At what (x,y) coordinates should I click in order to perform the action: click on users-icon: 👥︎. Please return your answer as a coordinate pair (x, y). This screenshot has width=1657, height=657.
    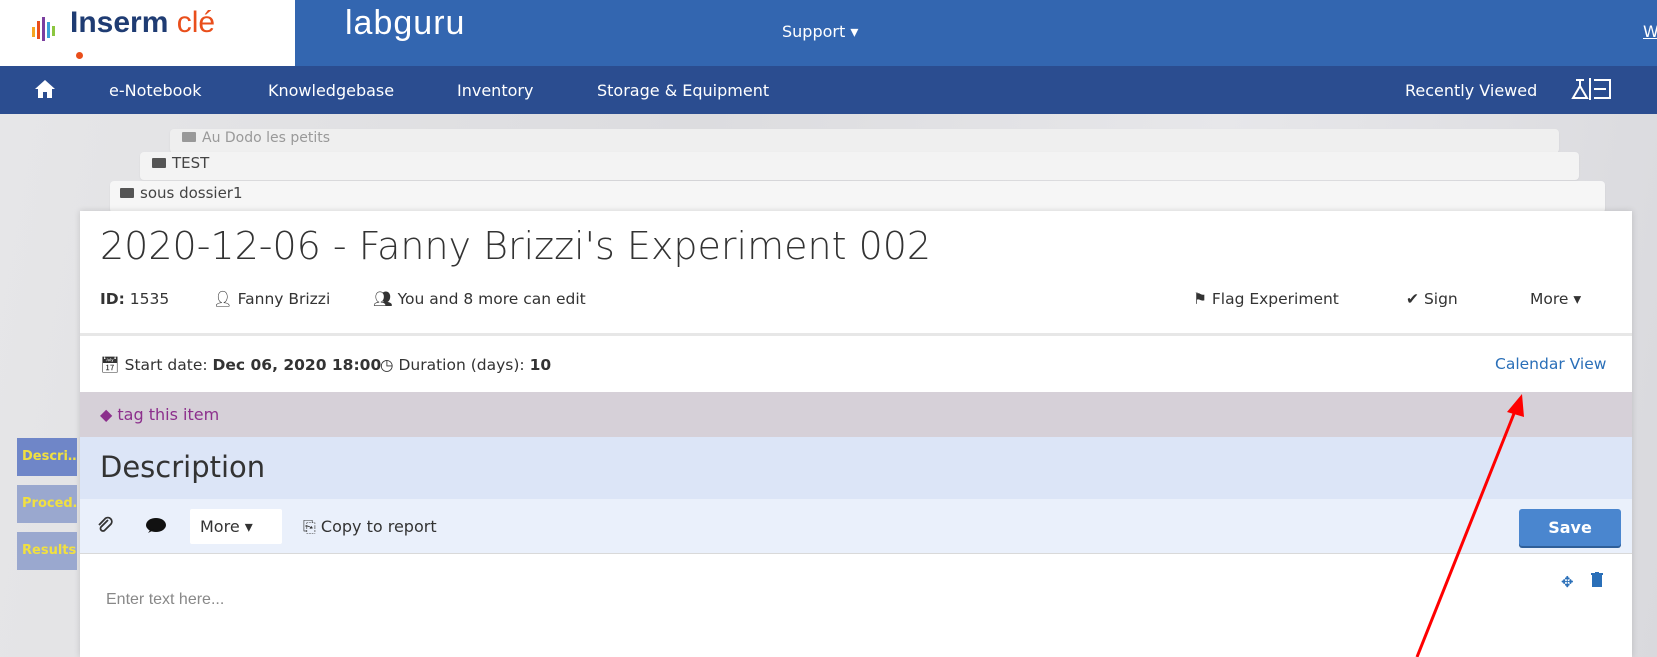
    Looking at the image, I should click on (383, 299).